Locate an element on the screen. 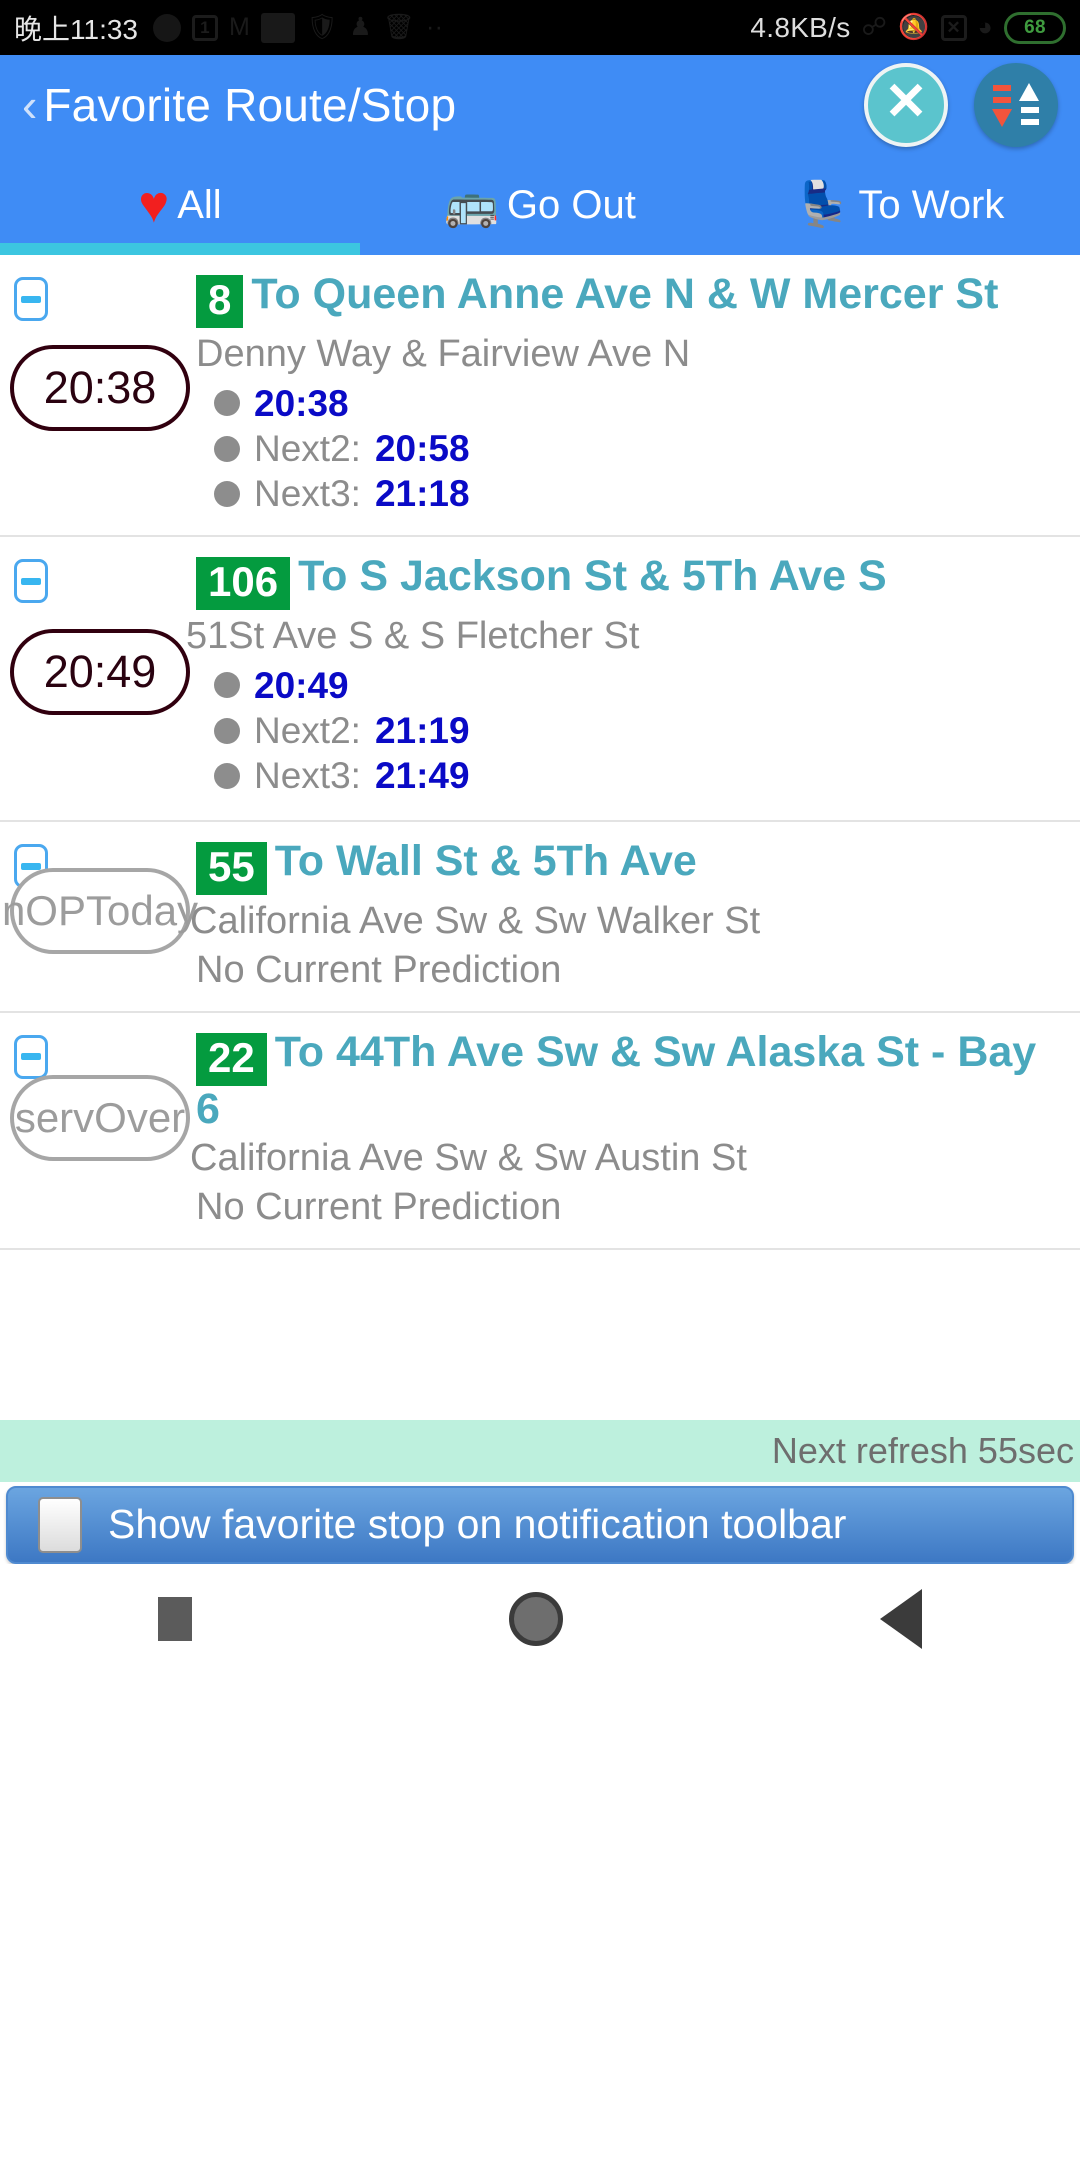 Image resolution: width=1080 pixels, height=2160 pixels. stop-name: California Ave Sw & Sw Walker St is located at coordinates (475, 921).